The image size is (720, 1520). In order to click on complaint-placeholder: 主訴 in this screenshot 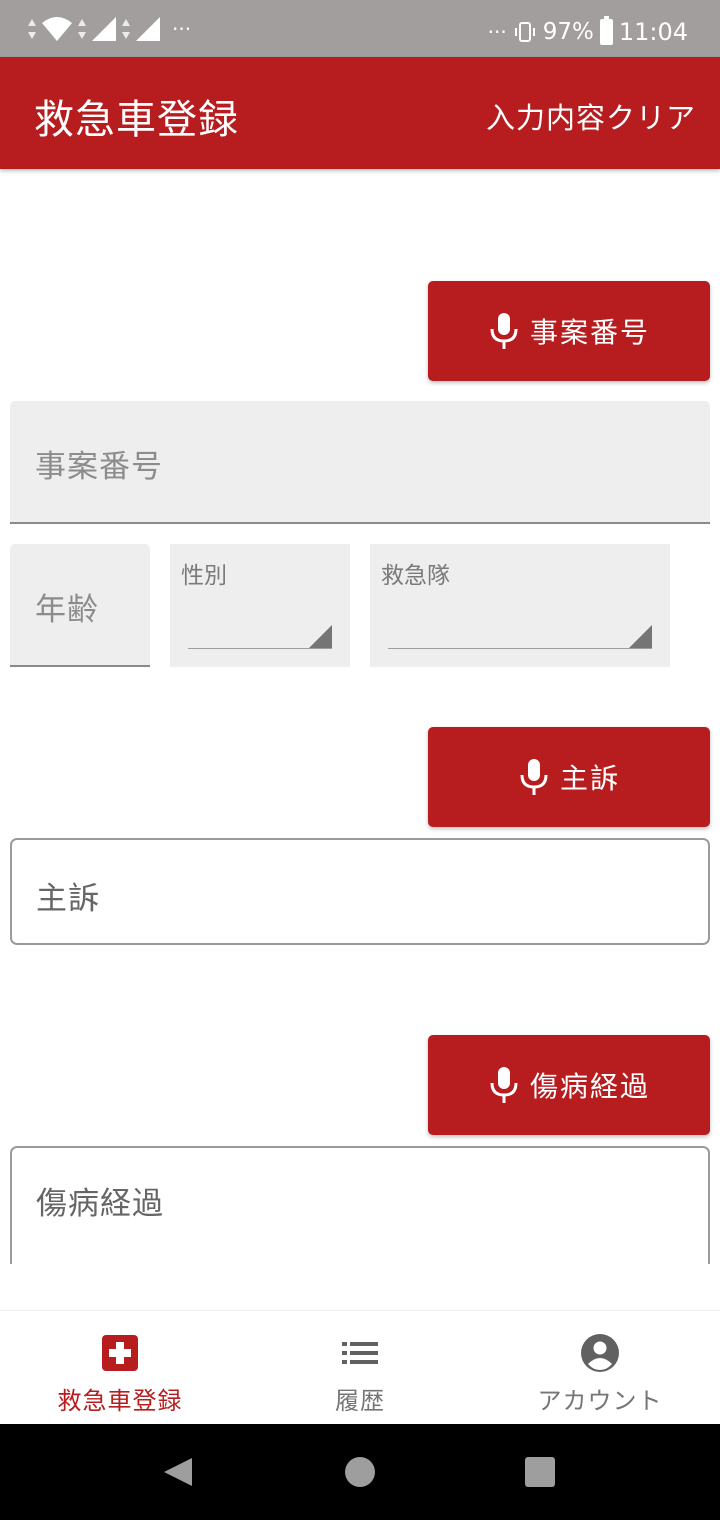, I will do `click(68, 899)`.